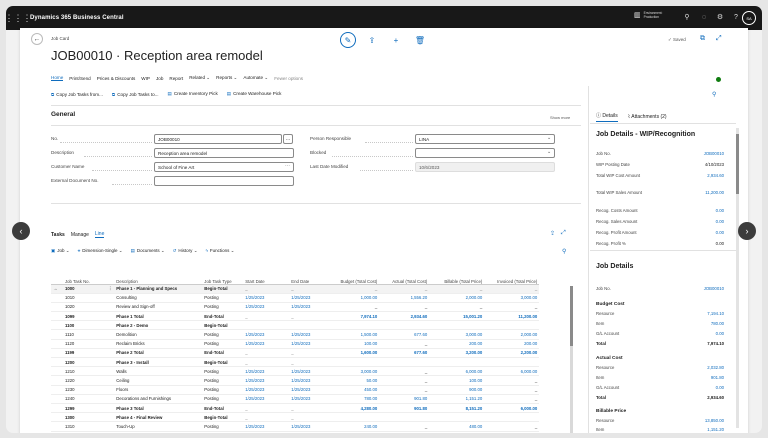 The image size is (768, 438). Describe the element at coordinates (747, 231) in the screenshot. I see `next-record-button: ›` at that location.